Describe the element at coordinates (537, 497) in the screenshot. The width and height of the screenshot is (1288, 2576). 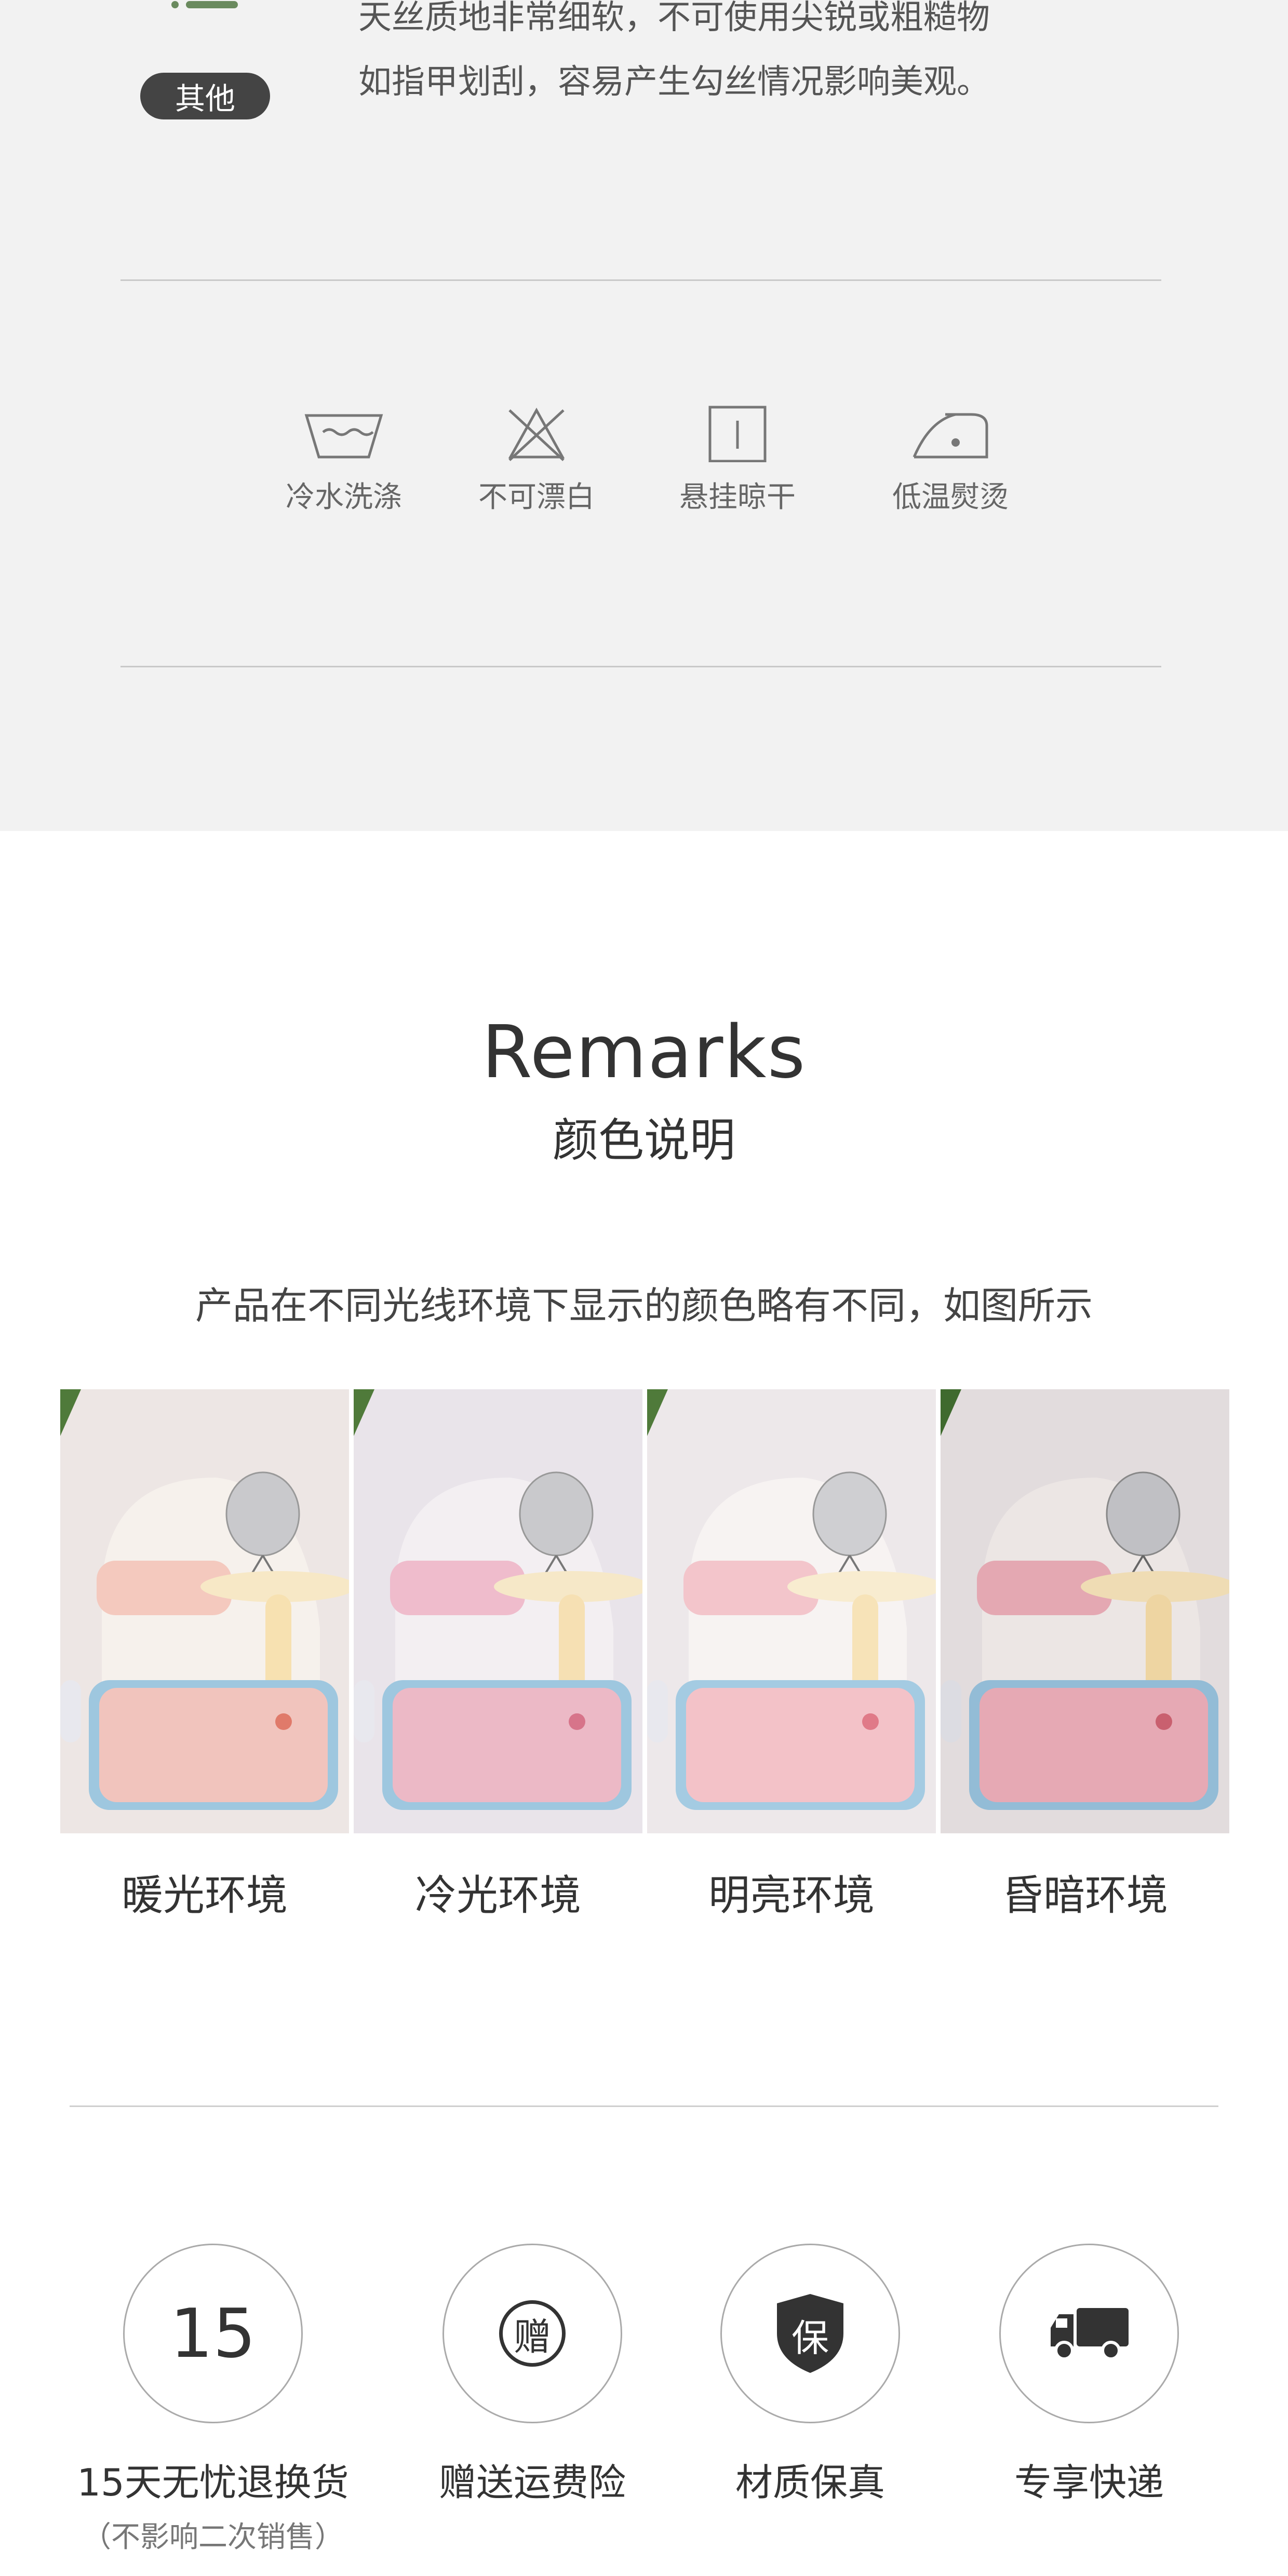
I see `care-label: 不可漂白` at that location.